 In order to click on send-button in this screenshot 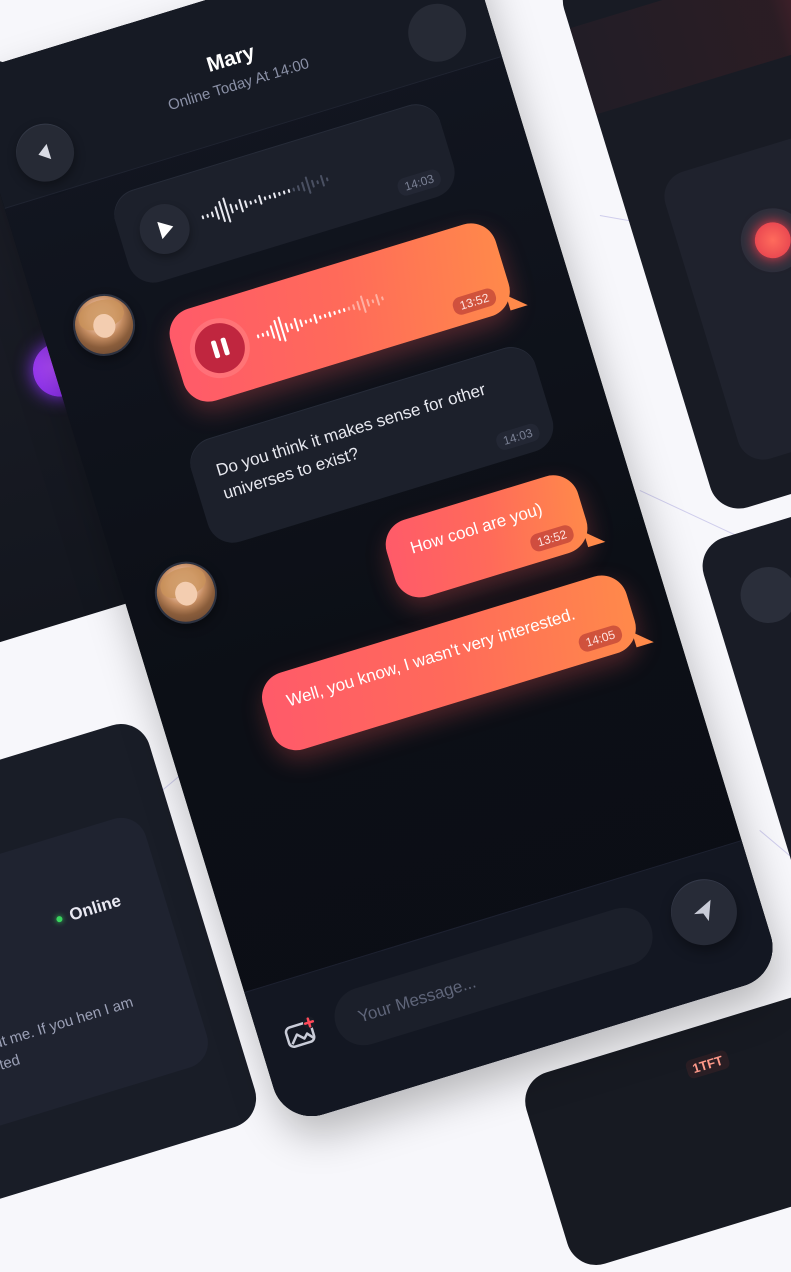, I will do `click(704, 912)`.